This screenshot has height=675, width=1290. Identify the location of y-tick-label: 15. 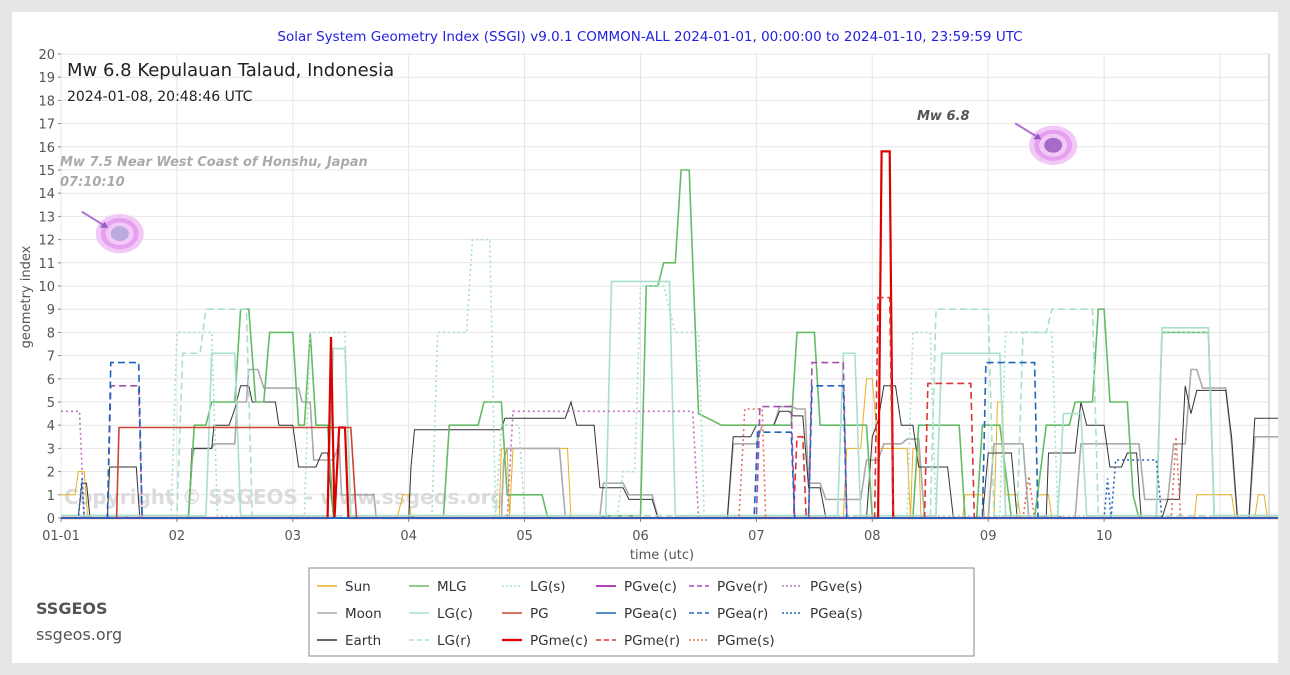
(46, 171).